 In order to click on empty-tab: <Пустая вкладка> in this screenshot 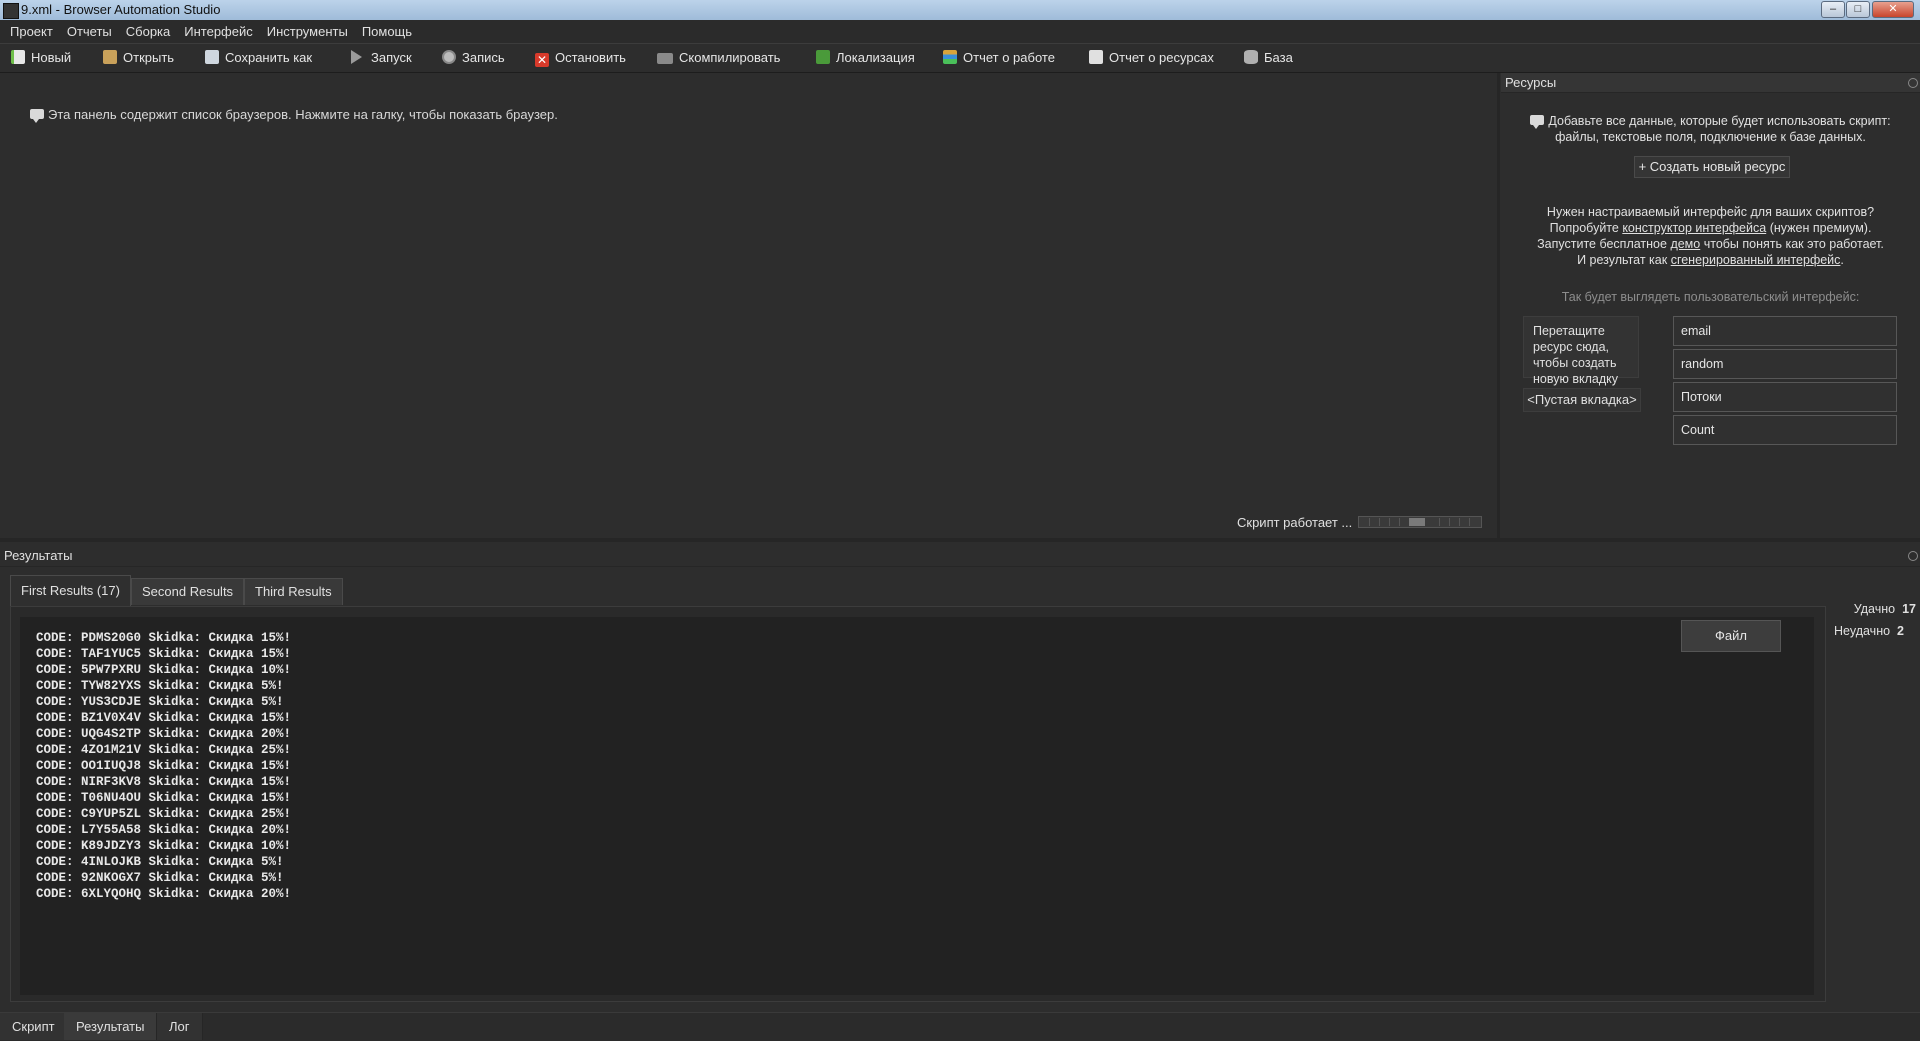, I will do `click(1582, 400)`.